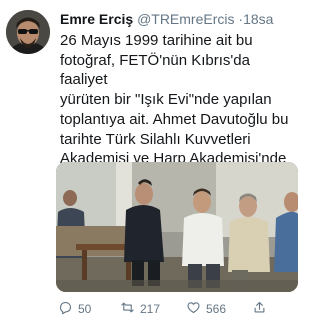 Image resolution: width=320 pixels, height=319 pixels. I want to click on retweet-icon, so click(127, 309).